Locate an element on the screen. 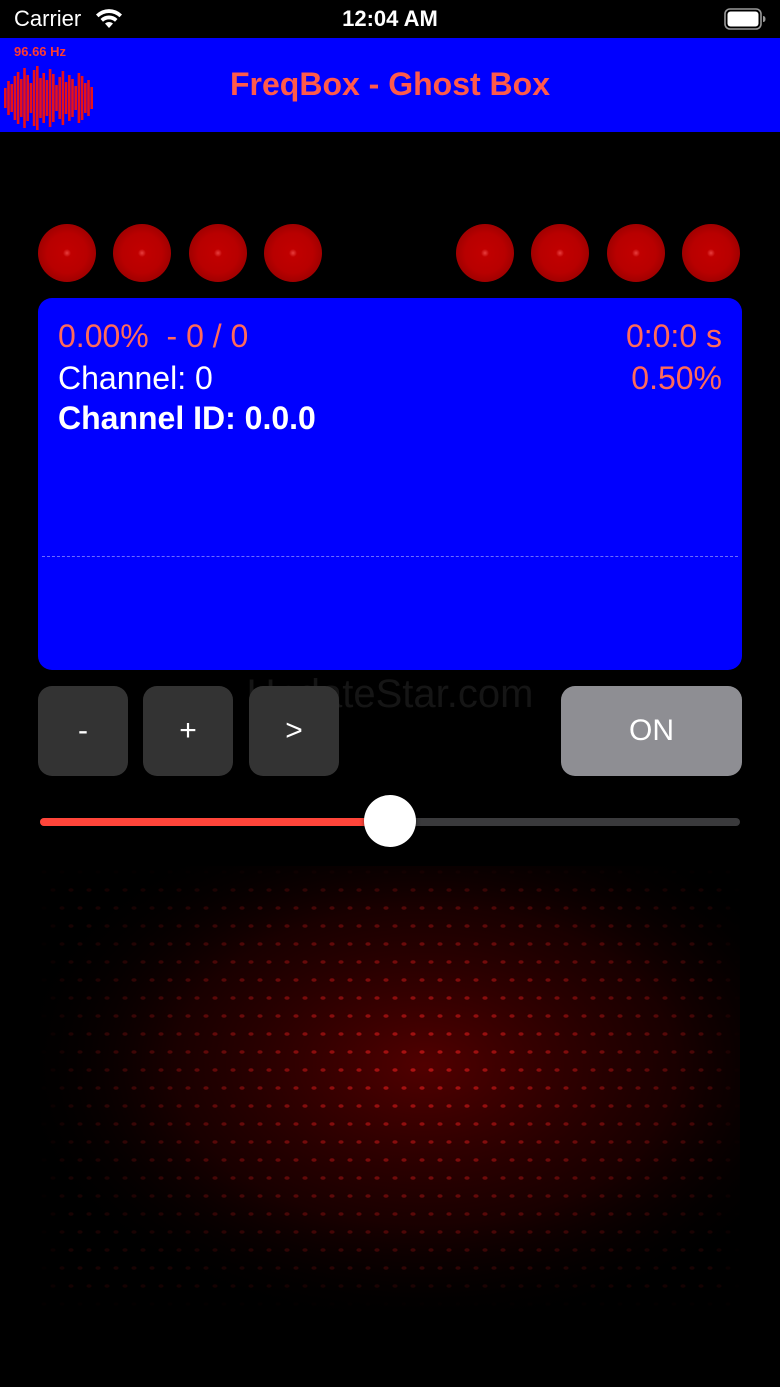  baseline-divider is located at coordinates (390, 556).